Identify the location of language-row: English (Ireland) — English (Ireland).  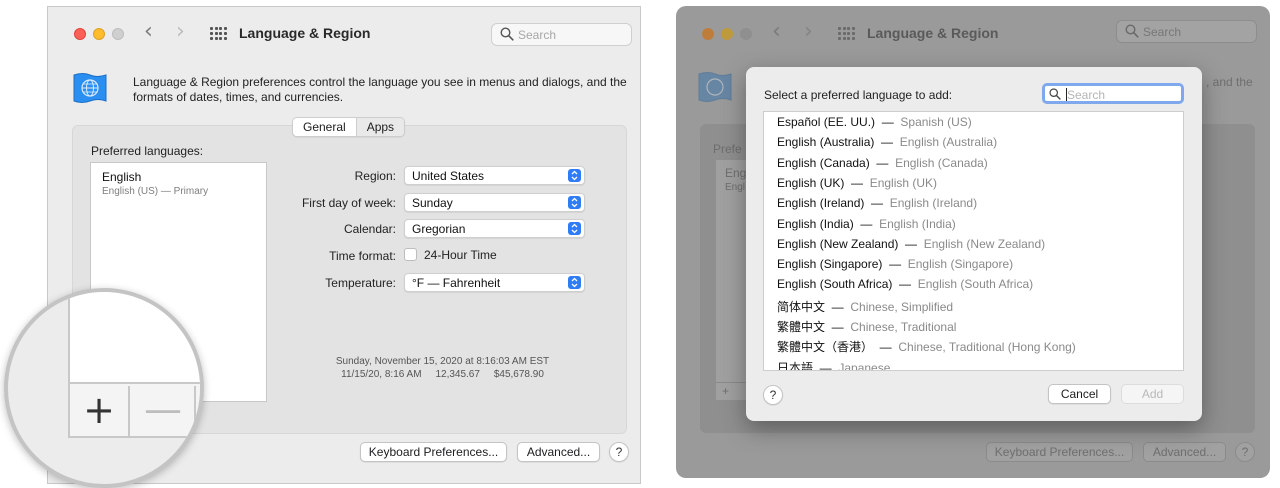
(877, 203).